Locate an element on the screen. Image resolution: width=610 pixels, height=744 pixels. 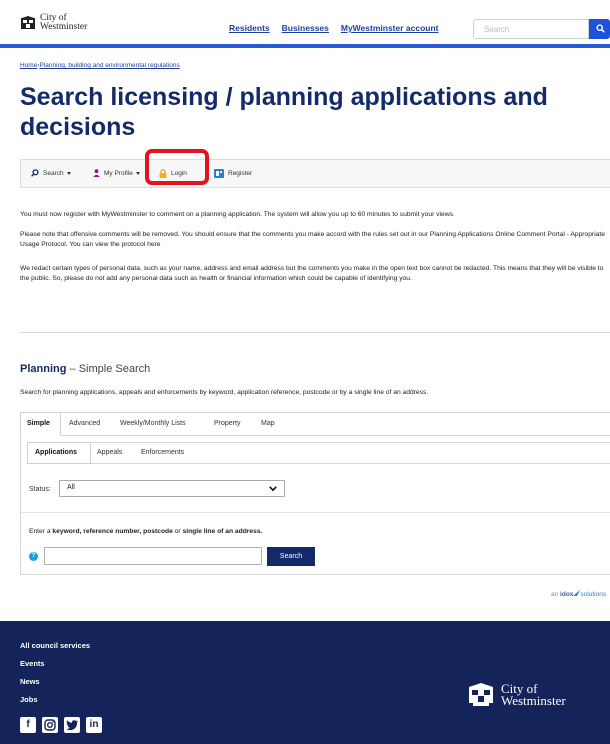
breadcrumb-home-link: Home is located at coordinates (28, 65).